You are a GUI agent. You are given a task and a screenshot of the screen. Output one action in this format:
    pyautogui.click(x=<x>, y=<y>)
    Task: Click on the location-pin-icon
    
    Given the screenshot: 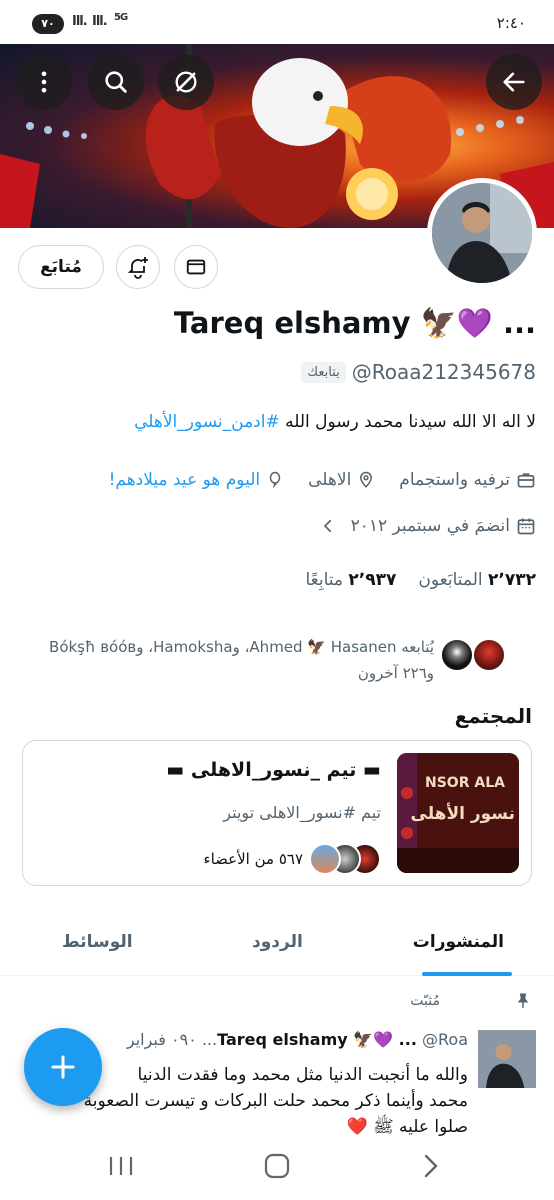 What is the action you would take?
    pyautogui.click(x=366, y=479)
    